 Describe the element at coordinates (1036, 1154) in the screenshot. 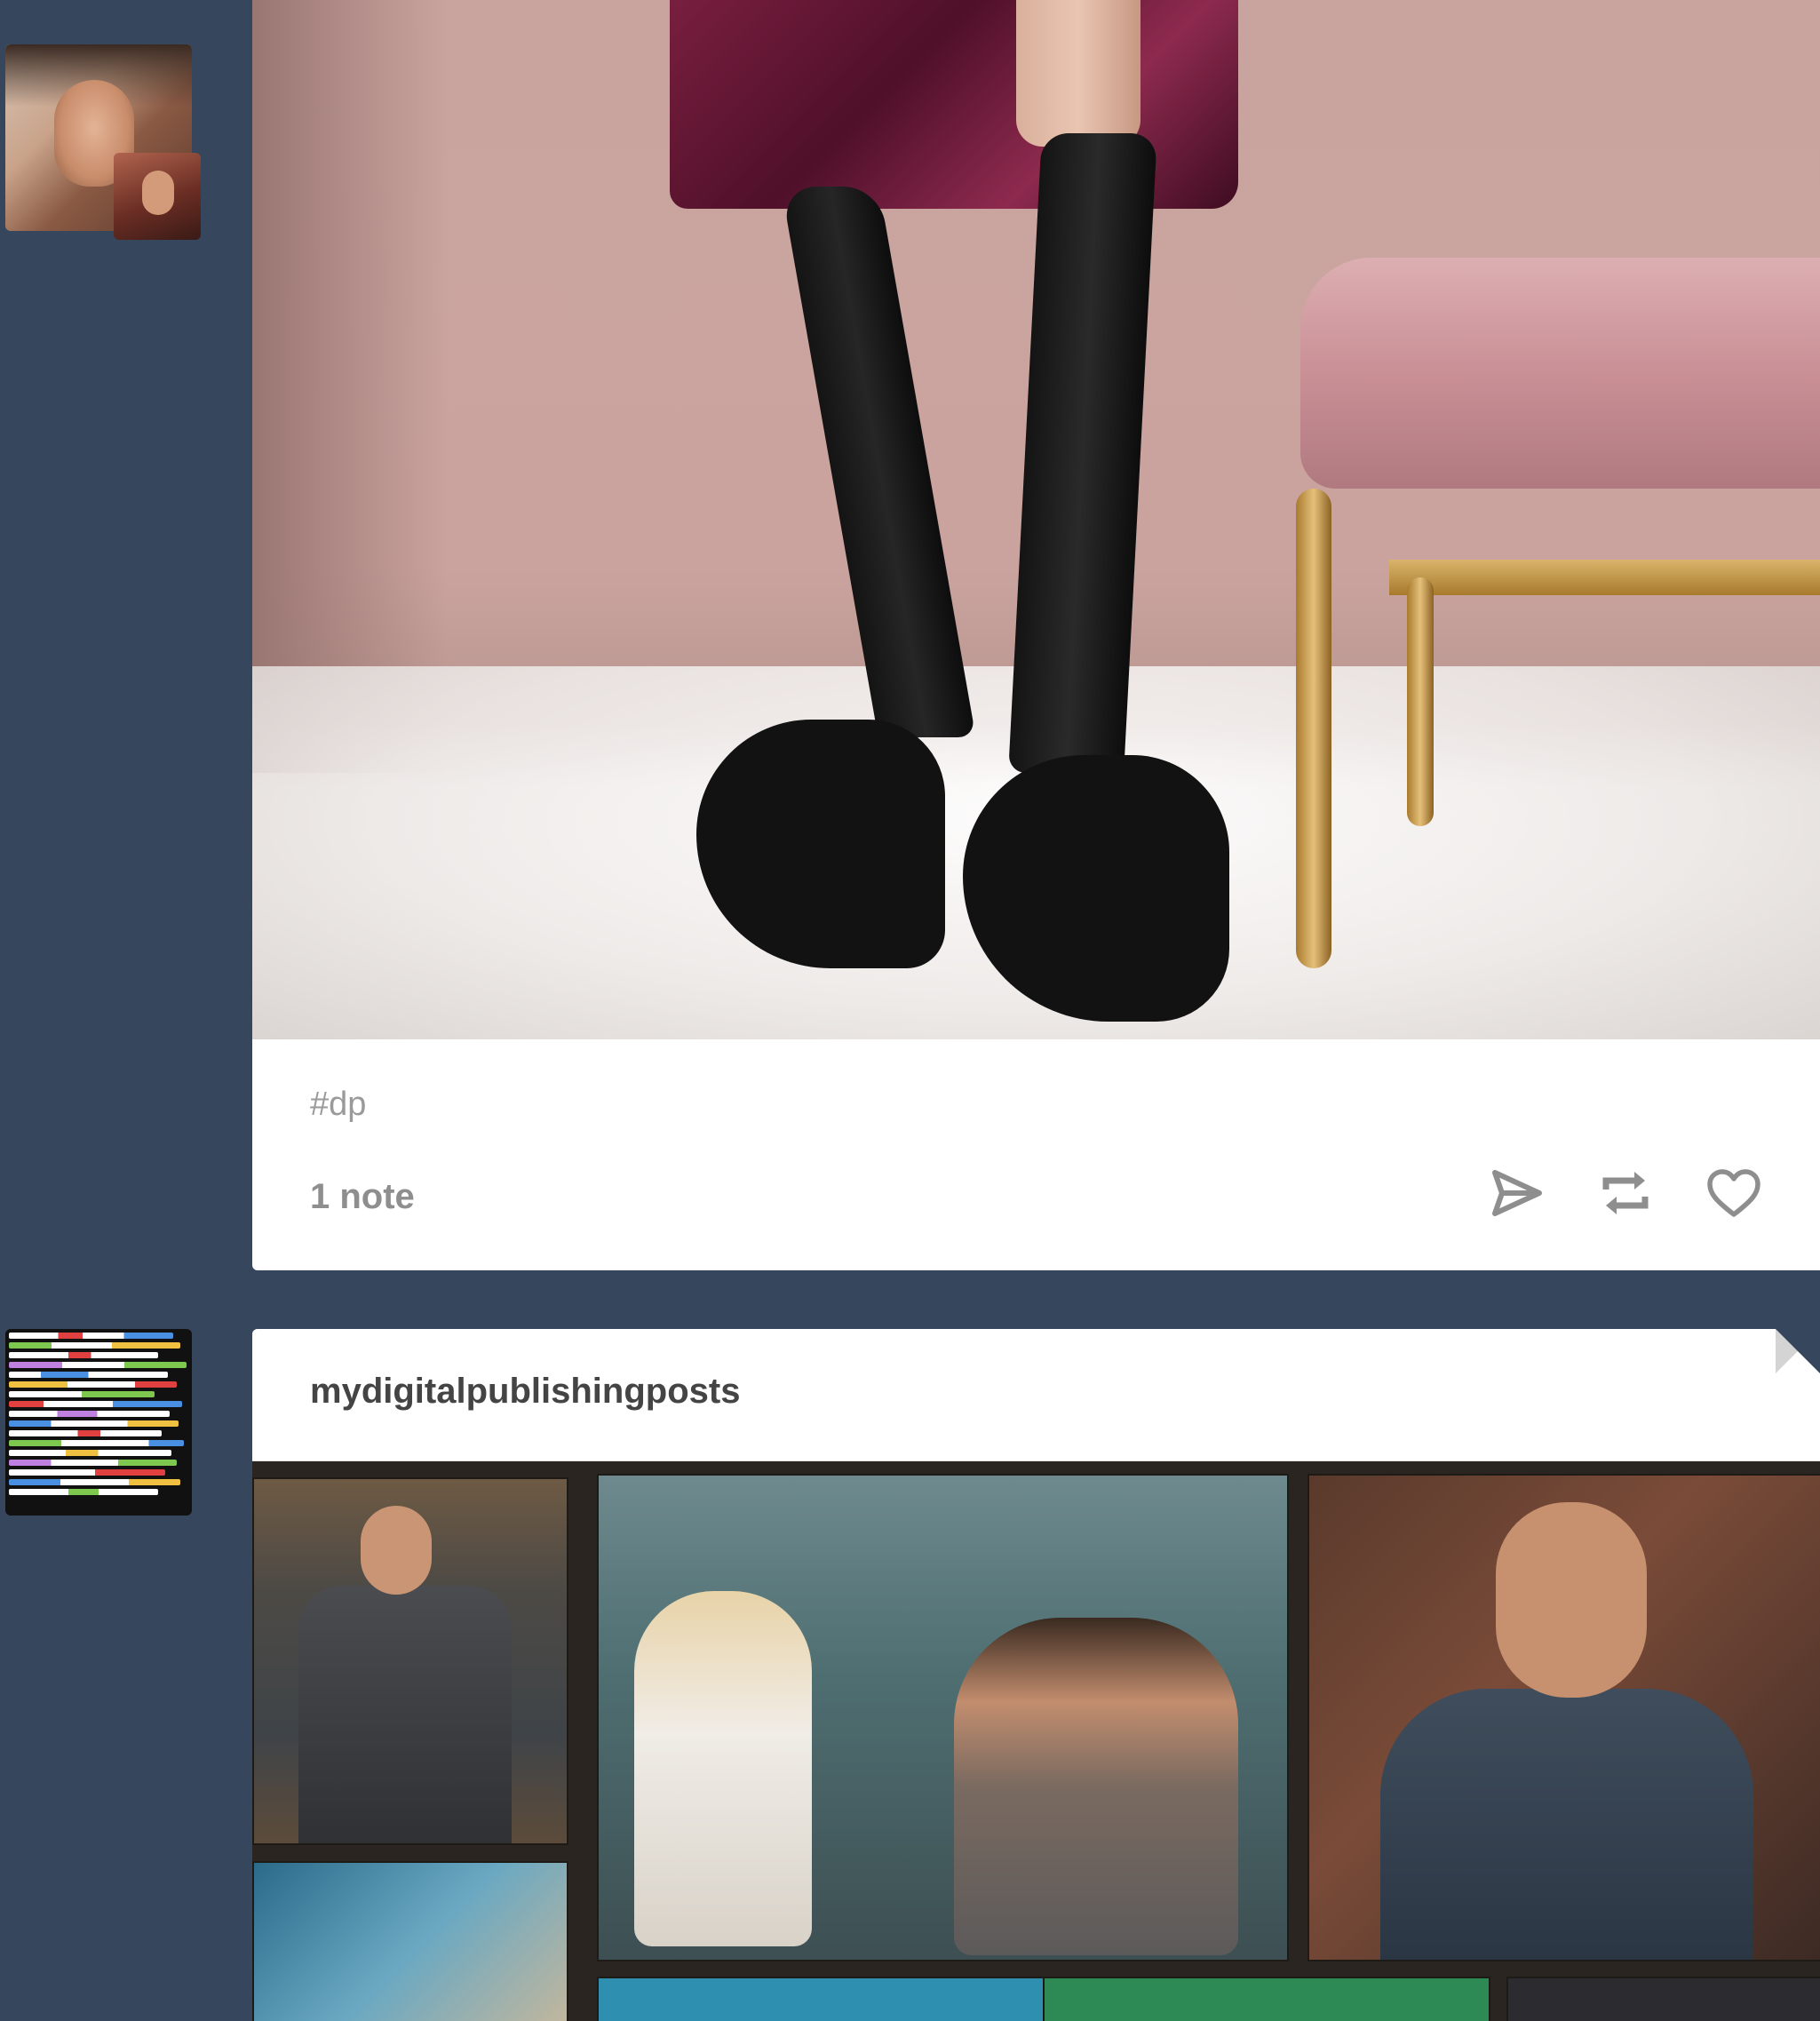

I see `post-footer: #dp 1 note` at that location.